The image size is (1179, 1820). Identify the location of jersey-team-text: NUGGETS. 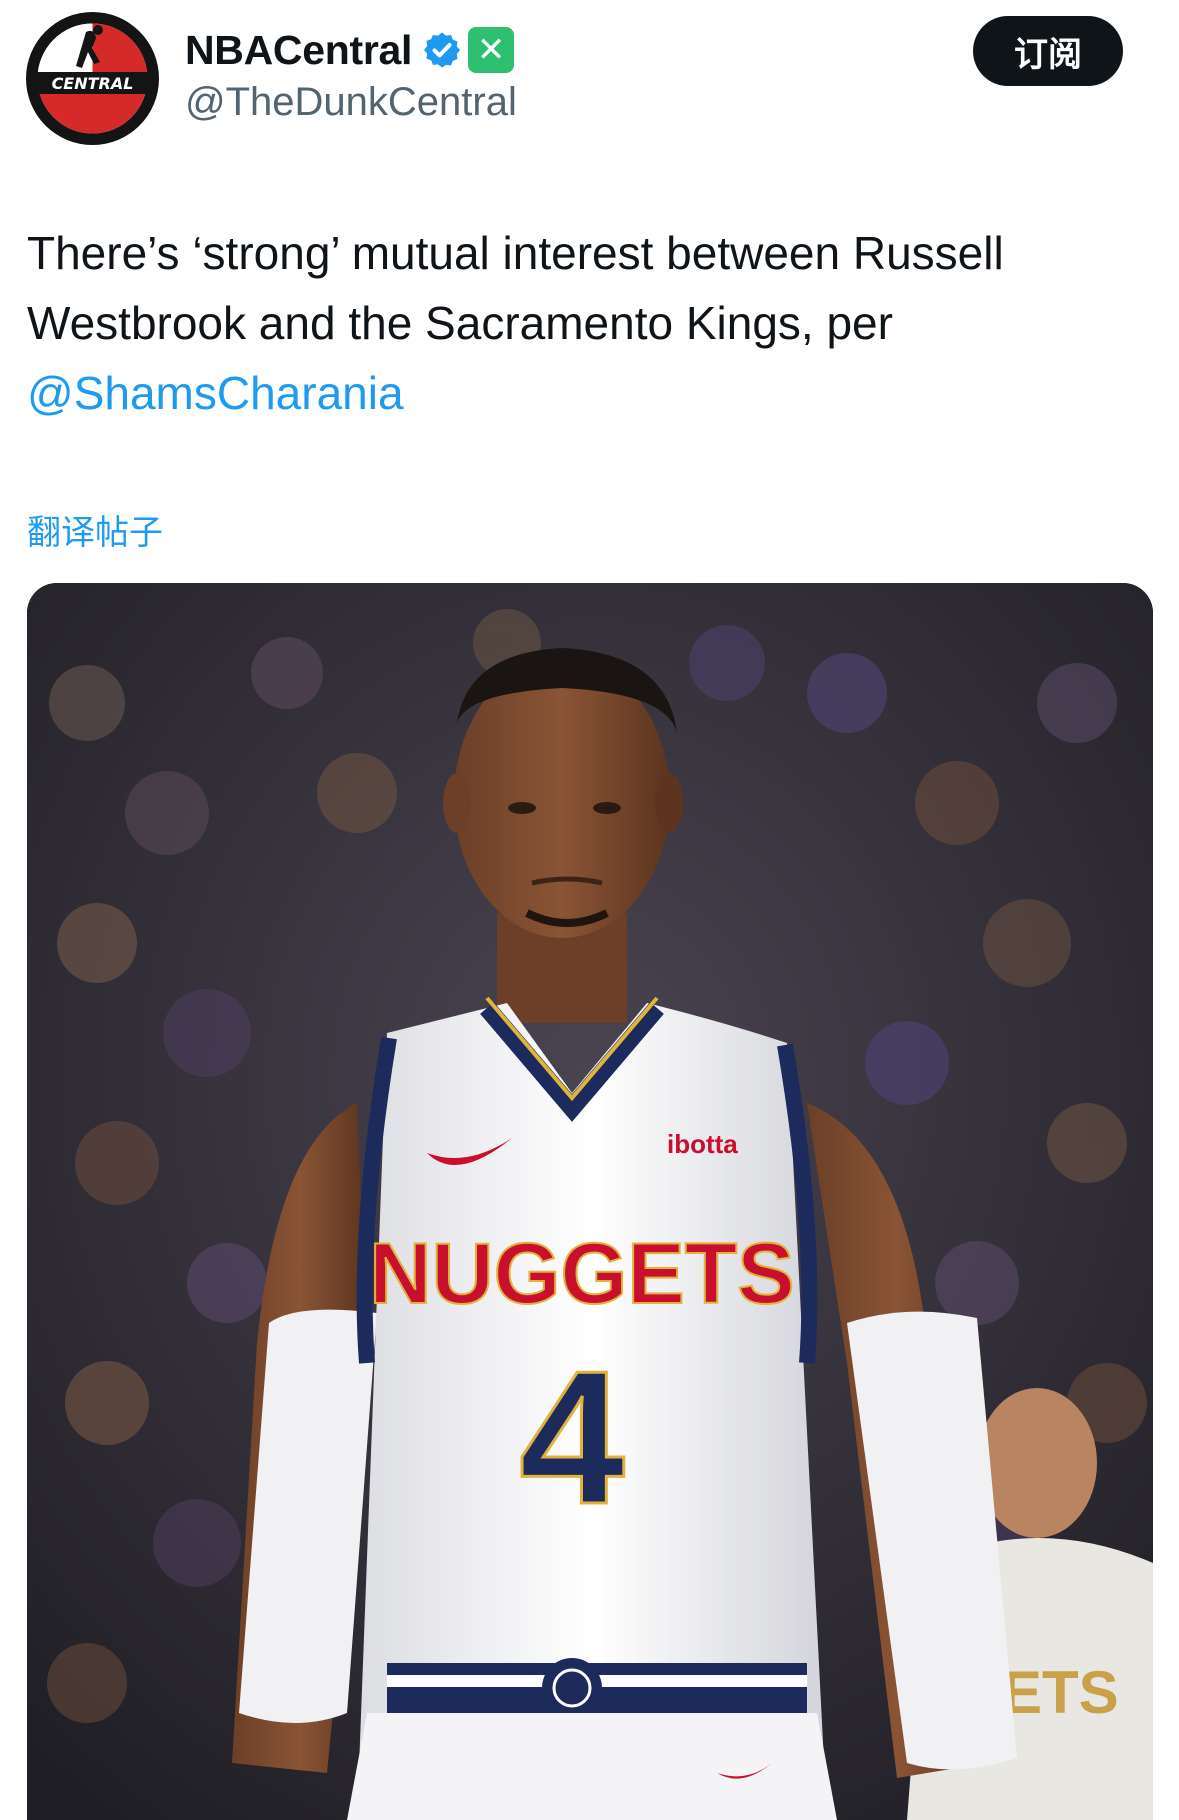
(581, 1274).